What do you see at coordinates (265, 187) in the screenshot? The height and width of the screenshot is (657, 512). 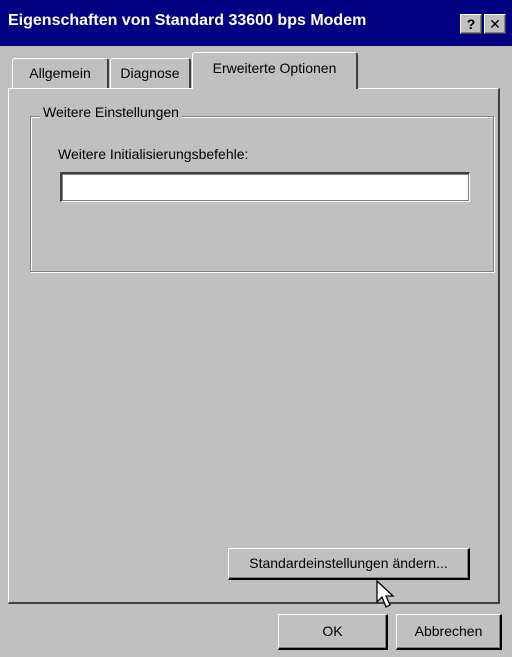 I see `init-commands-input` at bounding box center [265, 187].